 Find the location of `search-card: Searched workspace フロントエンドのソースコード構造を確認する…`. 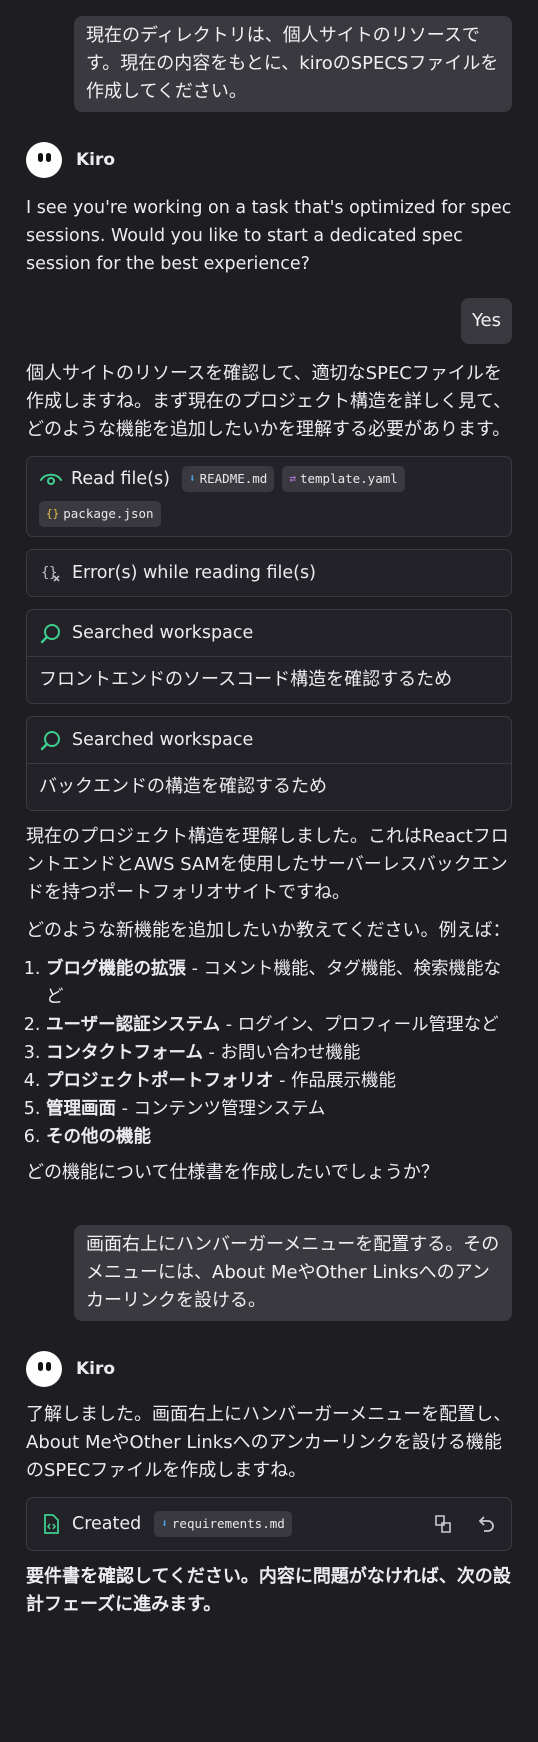

search-card: Searched workspace フロントエンドのソースコード構造を確認する… is located at coordinates (269, 656).